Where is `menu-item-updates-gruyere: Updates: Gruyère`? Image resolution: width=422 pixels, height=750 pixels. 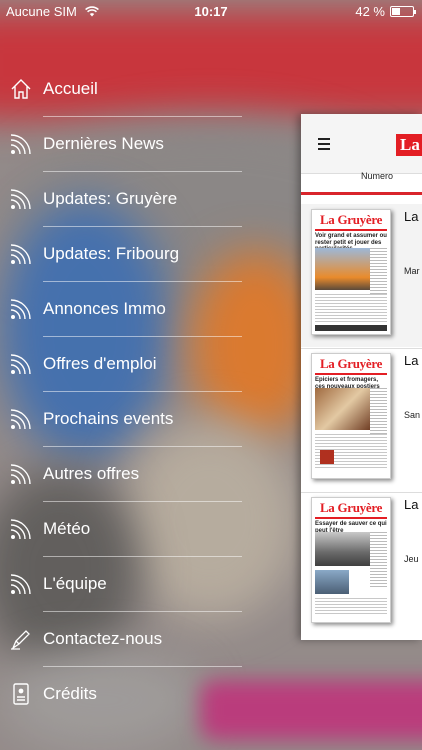
menu-item-updates-gruyere: Updates: Gruyère is located at coordinates (125, 199).